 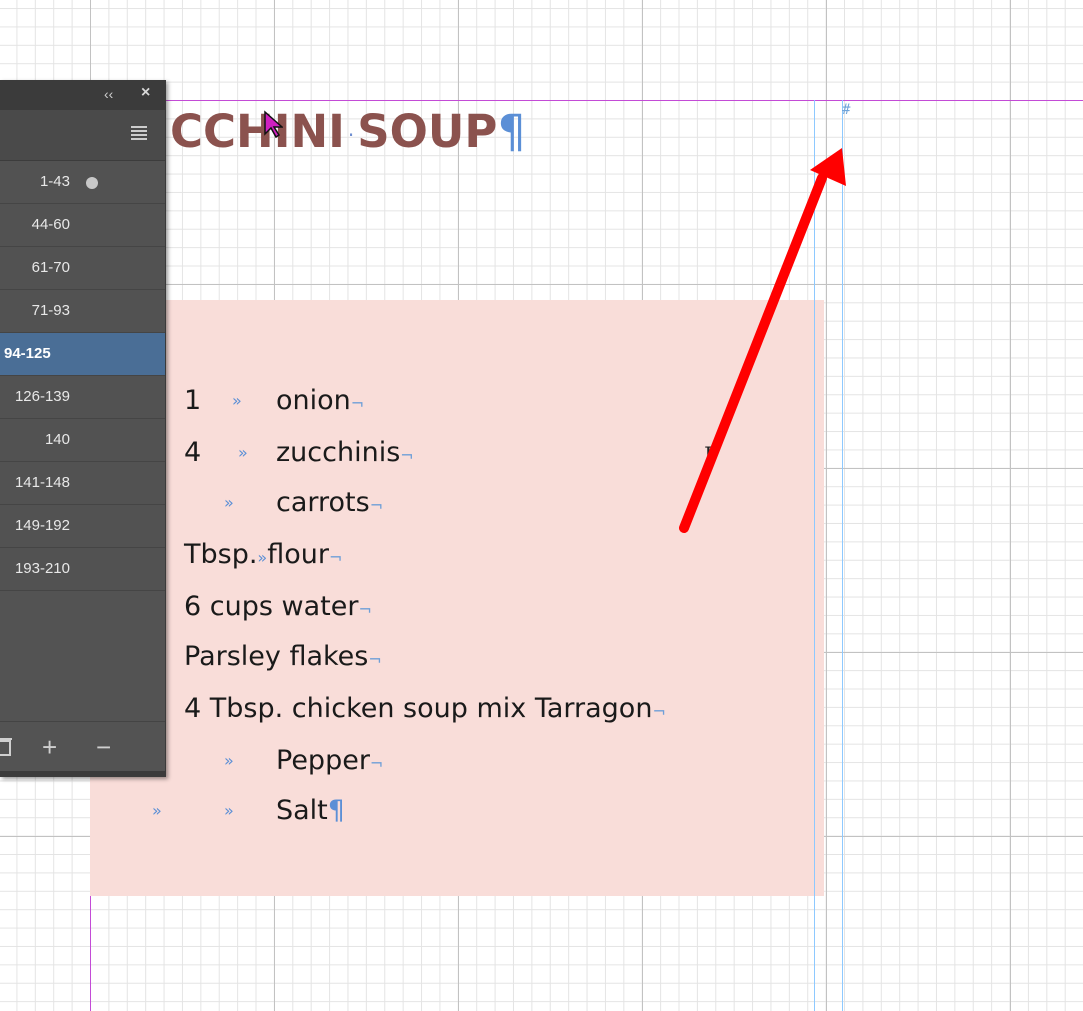 What do you see at coordinates (82, 569) in the screenshot?
I see `range-item: 193-210` at bounding box center [82, 569].